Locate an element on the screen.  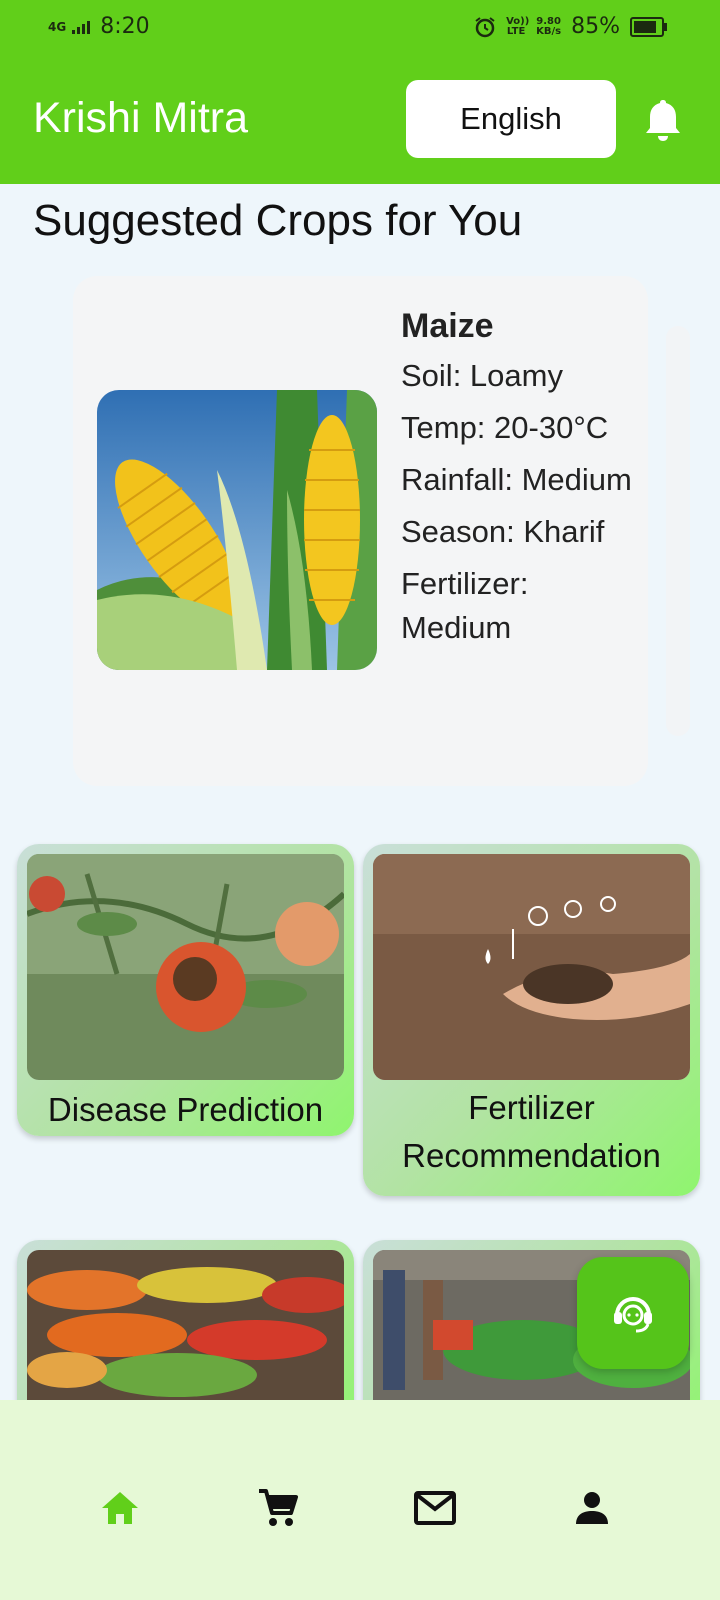
language-button: English is located at coordinates (511, 119).